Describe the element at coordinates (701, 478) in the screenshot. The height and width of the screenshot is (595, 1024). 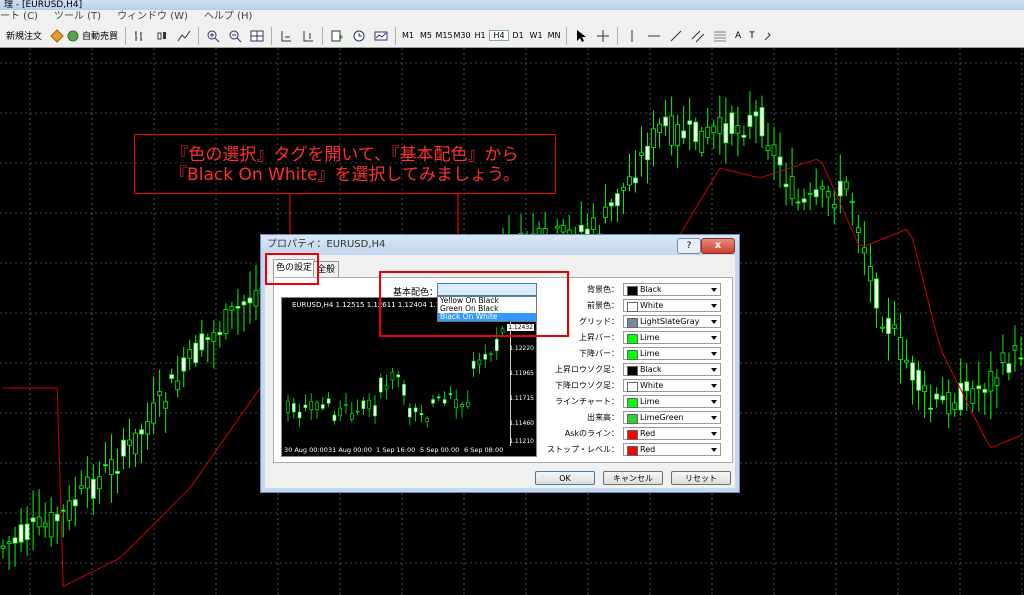
I see `reset-button: リセット` at that location.